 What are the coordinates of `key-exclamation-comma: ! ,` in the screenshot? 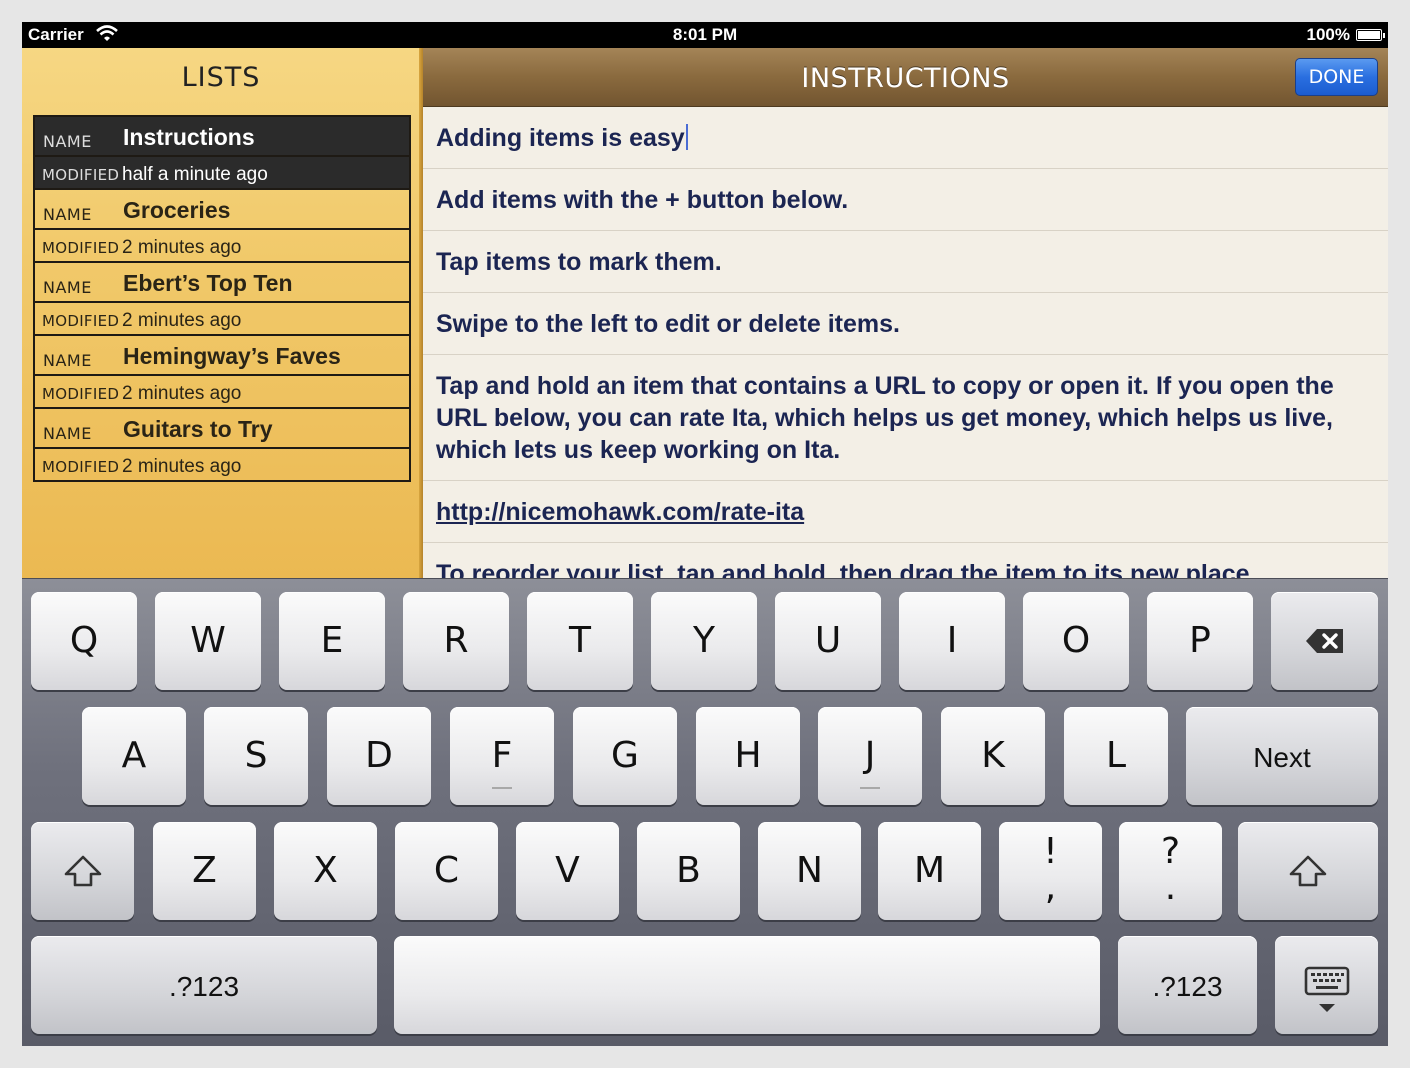 It's located at (1050, 871).